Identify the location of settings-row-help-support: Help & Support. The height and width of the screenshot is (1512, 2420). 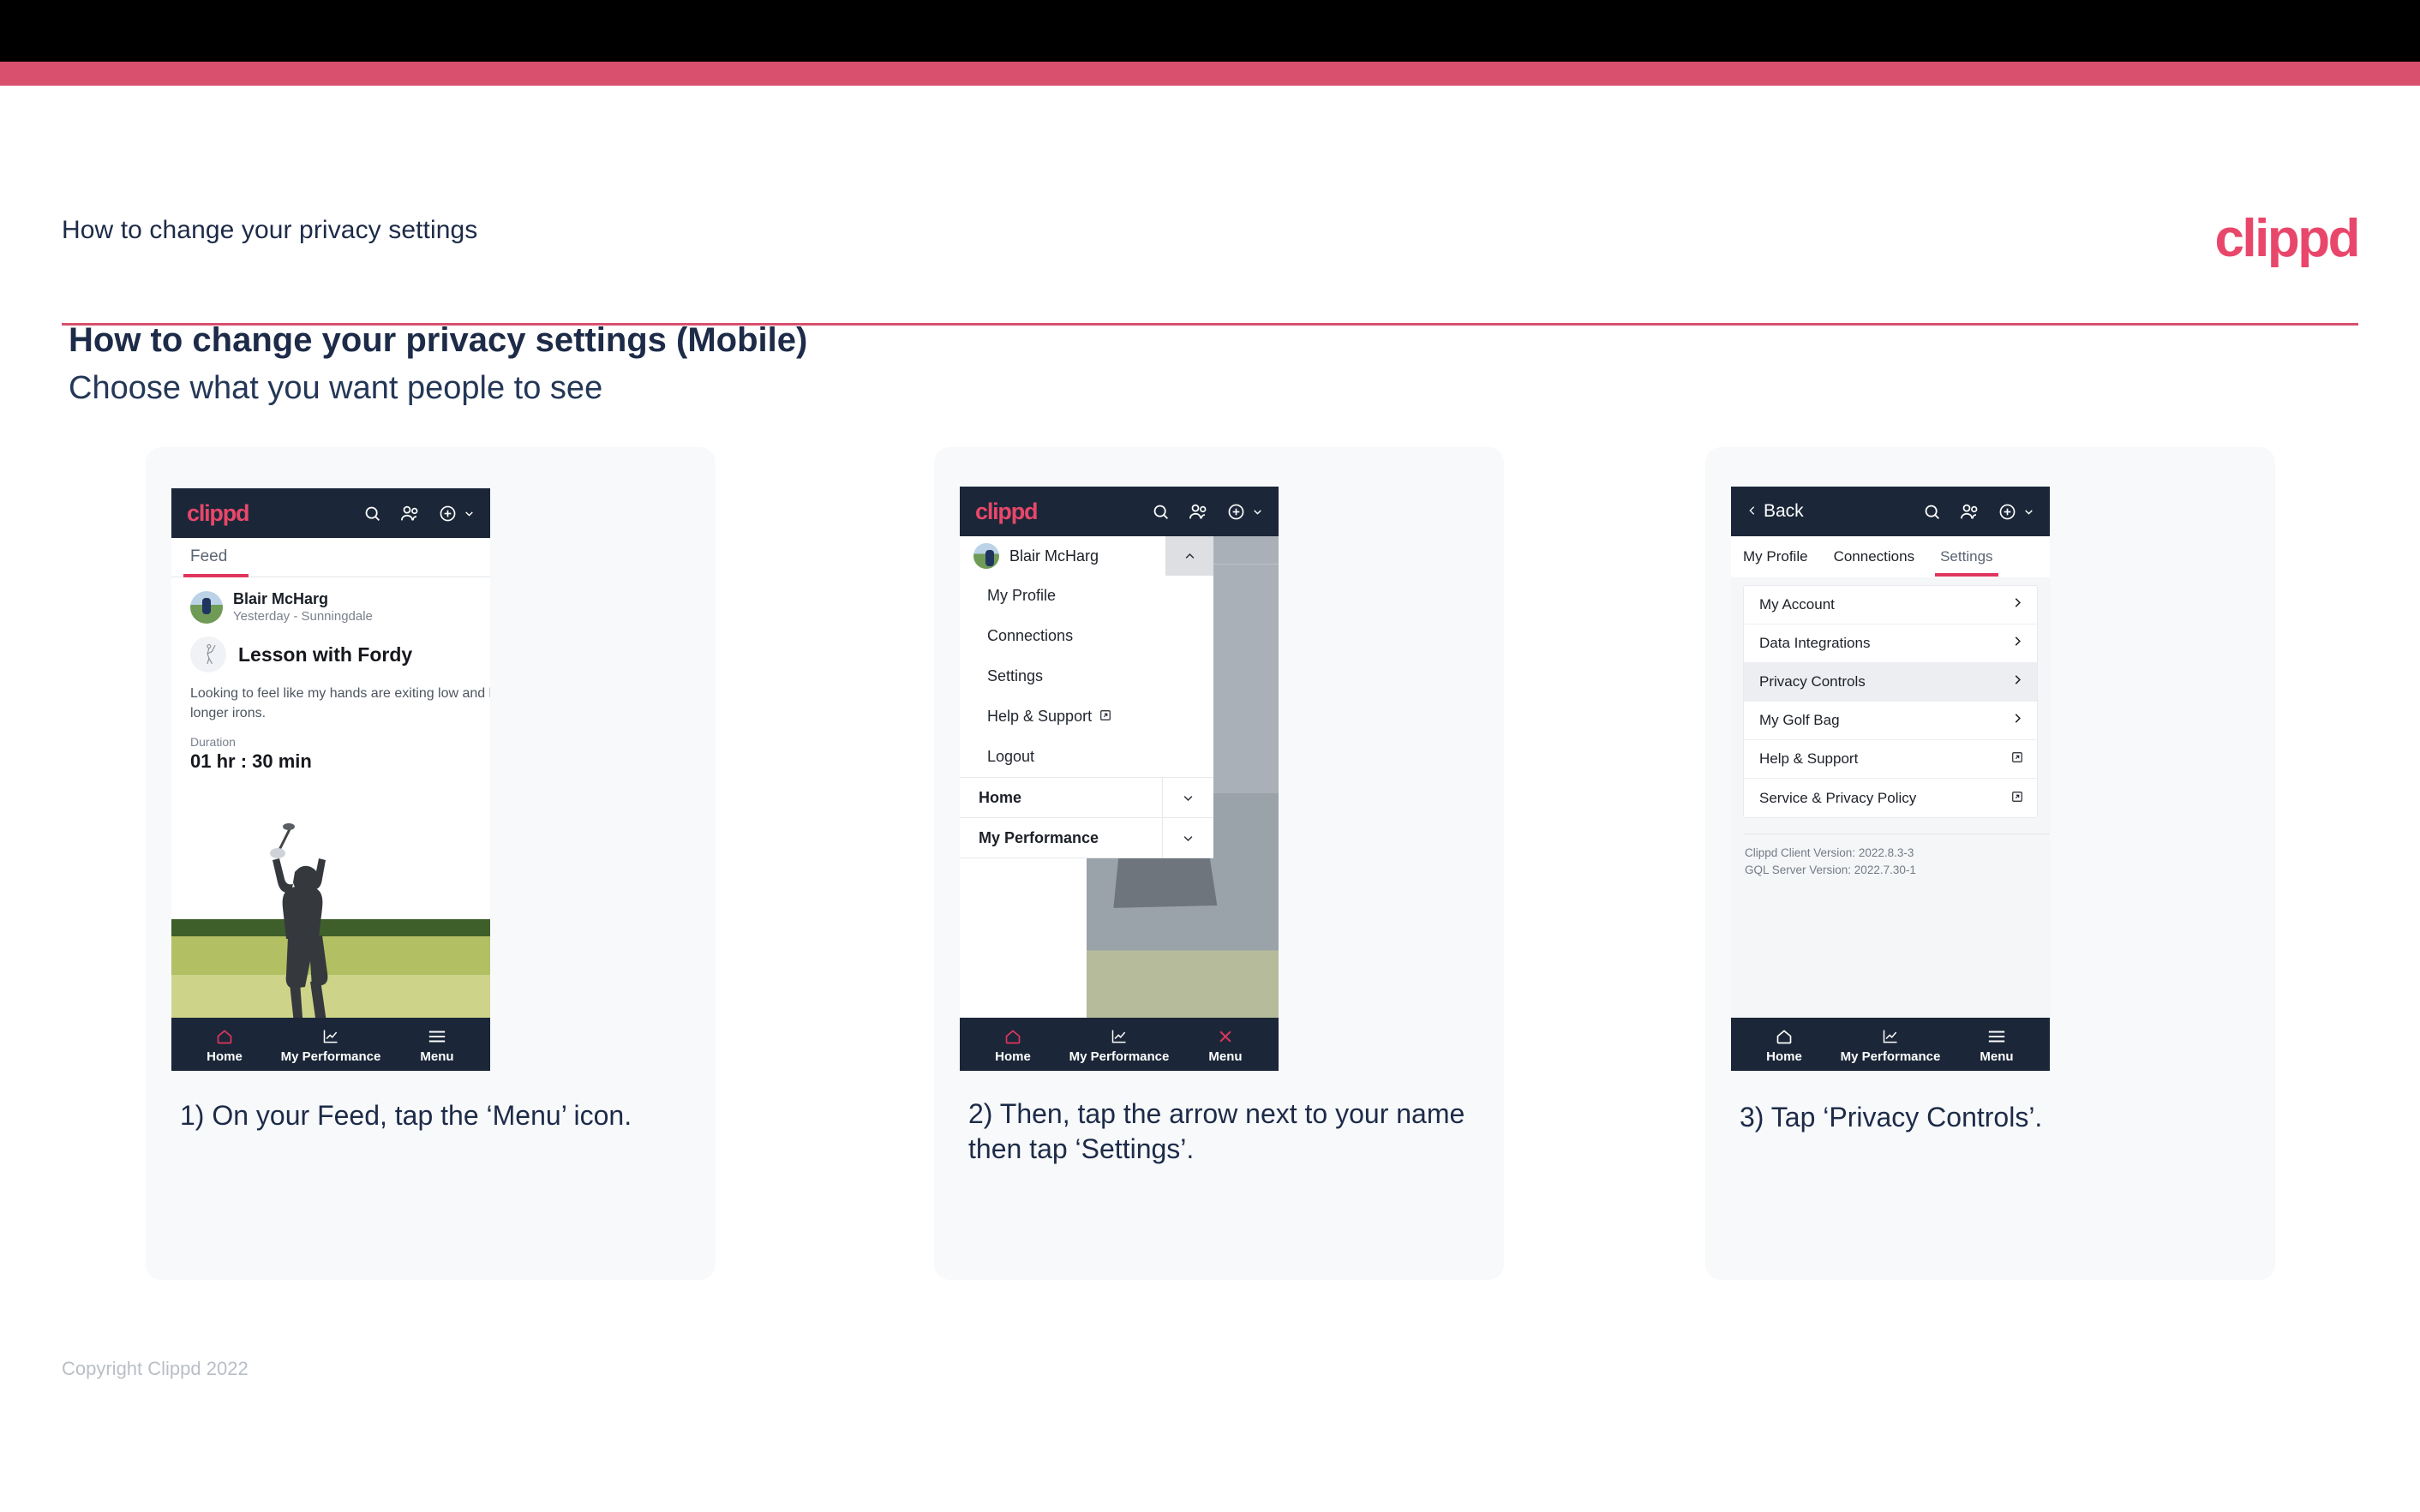
(1890, 759).